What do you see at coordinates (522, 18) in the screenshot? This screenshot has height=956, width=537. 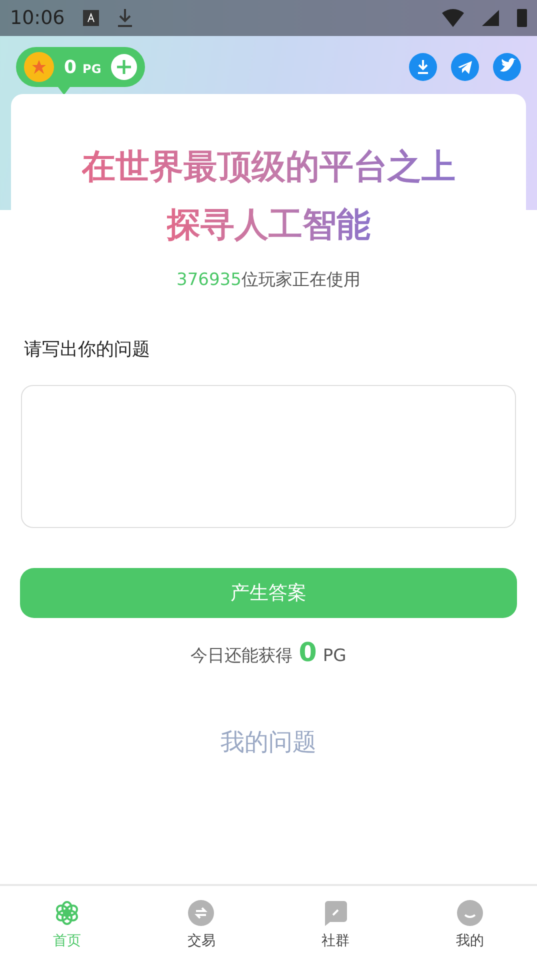 I see `battery-icon` at bounding box center [522, 18].